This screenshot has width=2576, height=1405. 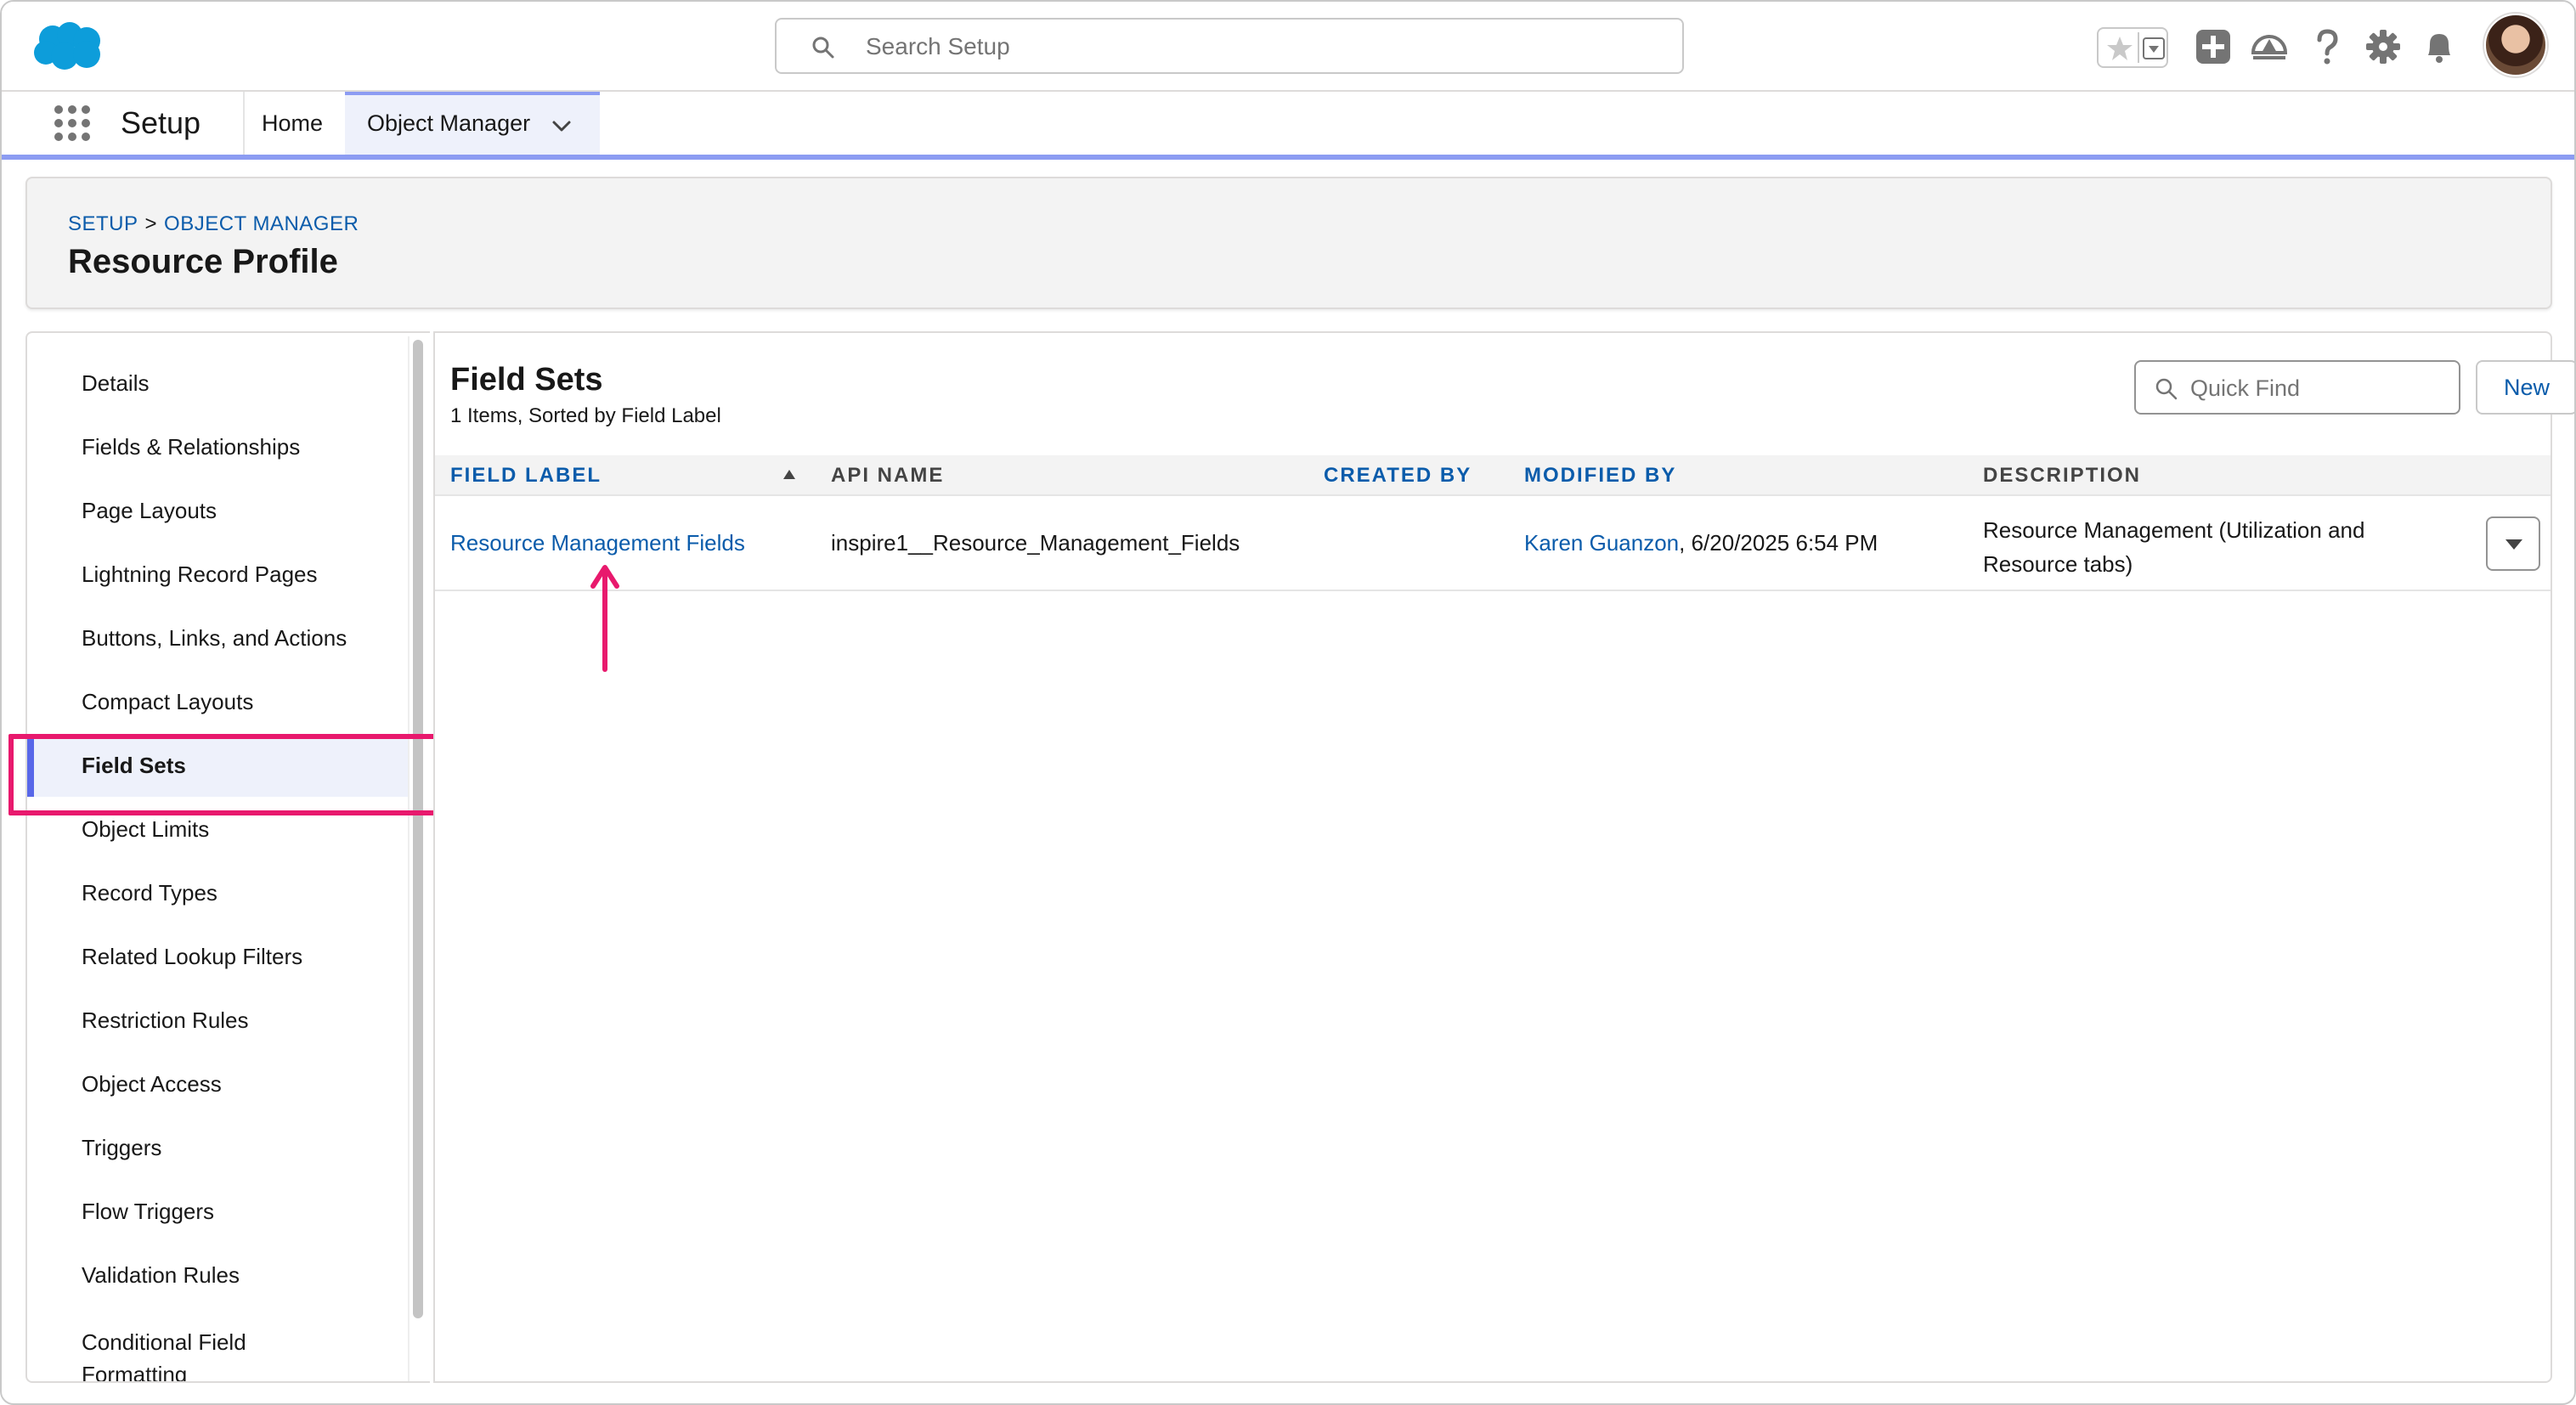 What do you see at coordinates (161, 1275) in the screenshot?
I see `sidebar-item-label: Validation Rules` at bounding box center [161, 1275].